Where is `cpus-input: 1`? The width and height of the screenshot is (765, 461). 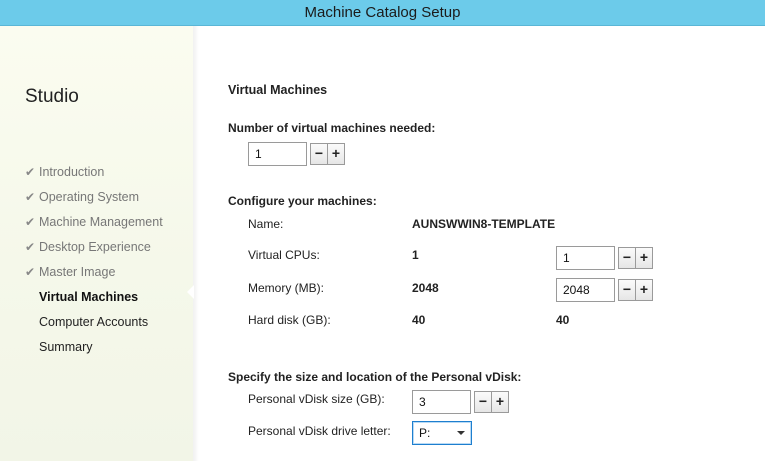
cpus-input: 1 is located at coordinates (585, 258).